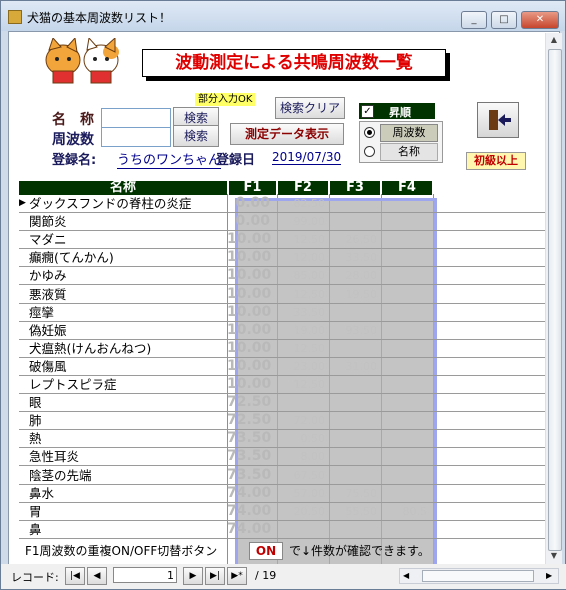  What do you see at coordinates (82, 61) in the screenshot?
I see `mascot-cat-dog-image` at bounding box center [82, 61].